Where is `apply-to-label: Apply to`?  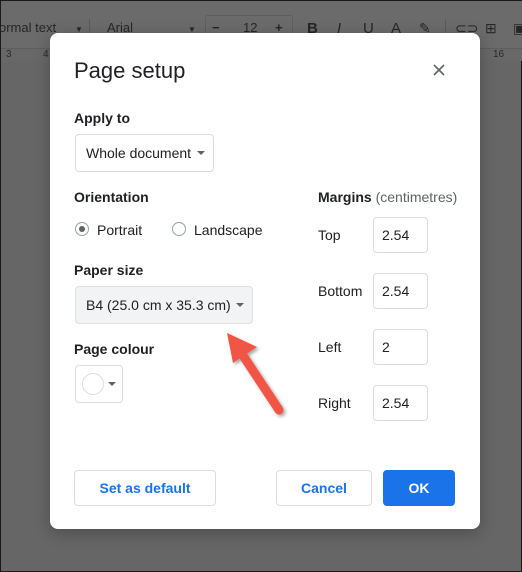 apply-to-label: Apply to is located at coordinates (102, 118).